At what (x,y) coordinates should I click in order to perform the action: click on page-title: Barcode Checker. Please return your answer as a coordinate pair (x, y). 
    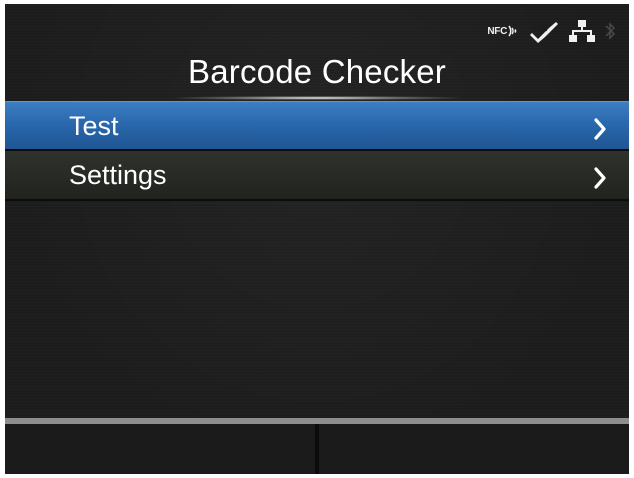
    Looking at the image, I should click on (317, 71).